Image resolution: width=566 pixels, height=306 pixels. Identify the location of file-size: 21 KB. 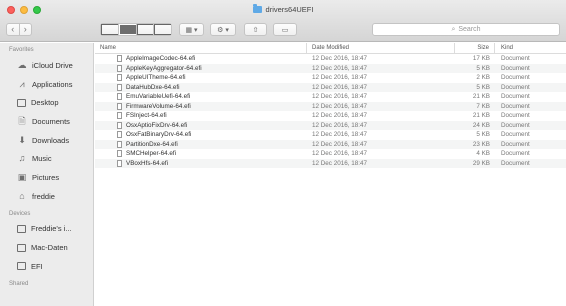
(481, 116).